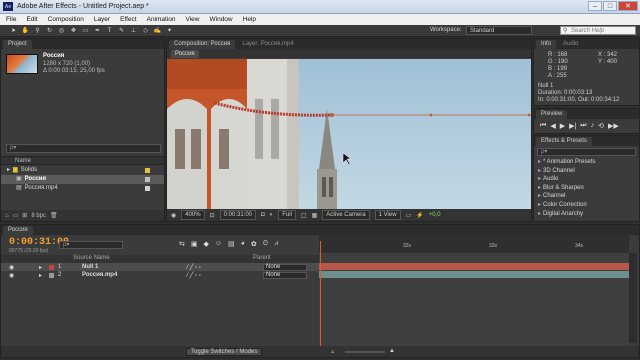 The width and height of the screenshot is (640, 360). I want to click on rectangle-tool-icon: ▭, so click(85, 30).